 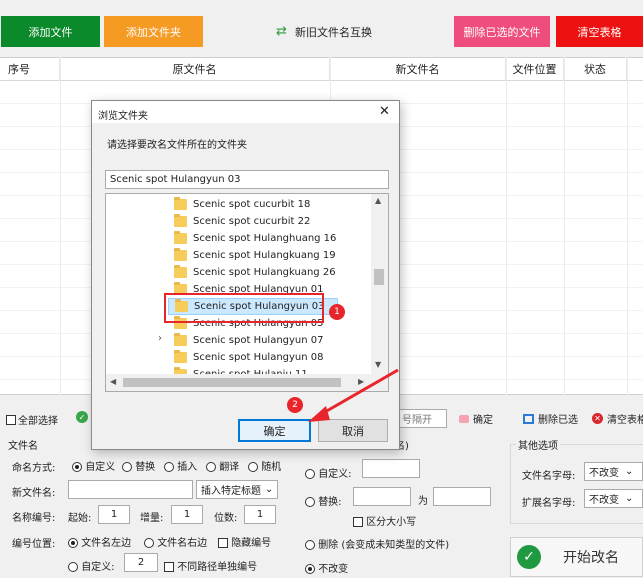 I want to click on dialog-instruction: 请选择要改名文件所在的文件夹, so click(x=177, y=145).